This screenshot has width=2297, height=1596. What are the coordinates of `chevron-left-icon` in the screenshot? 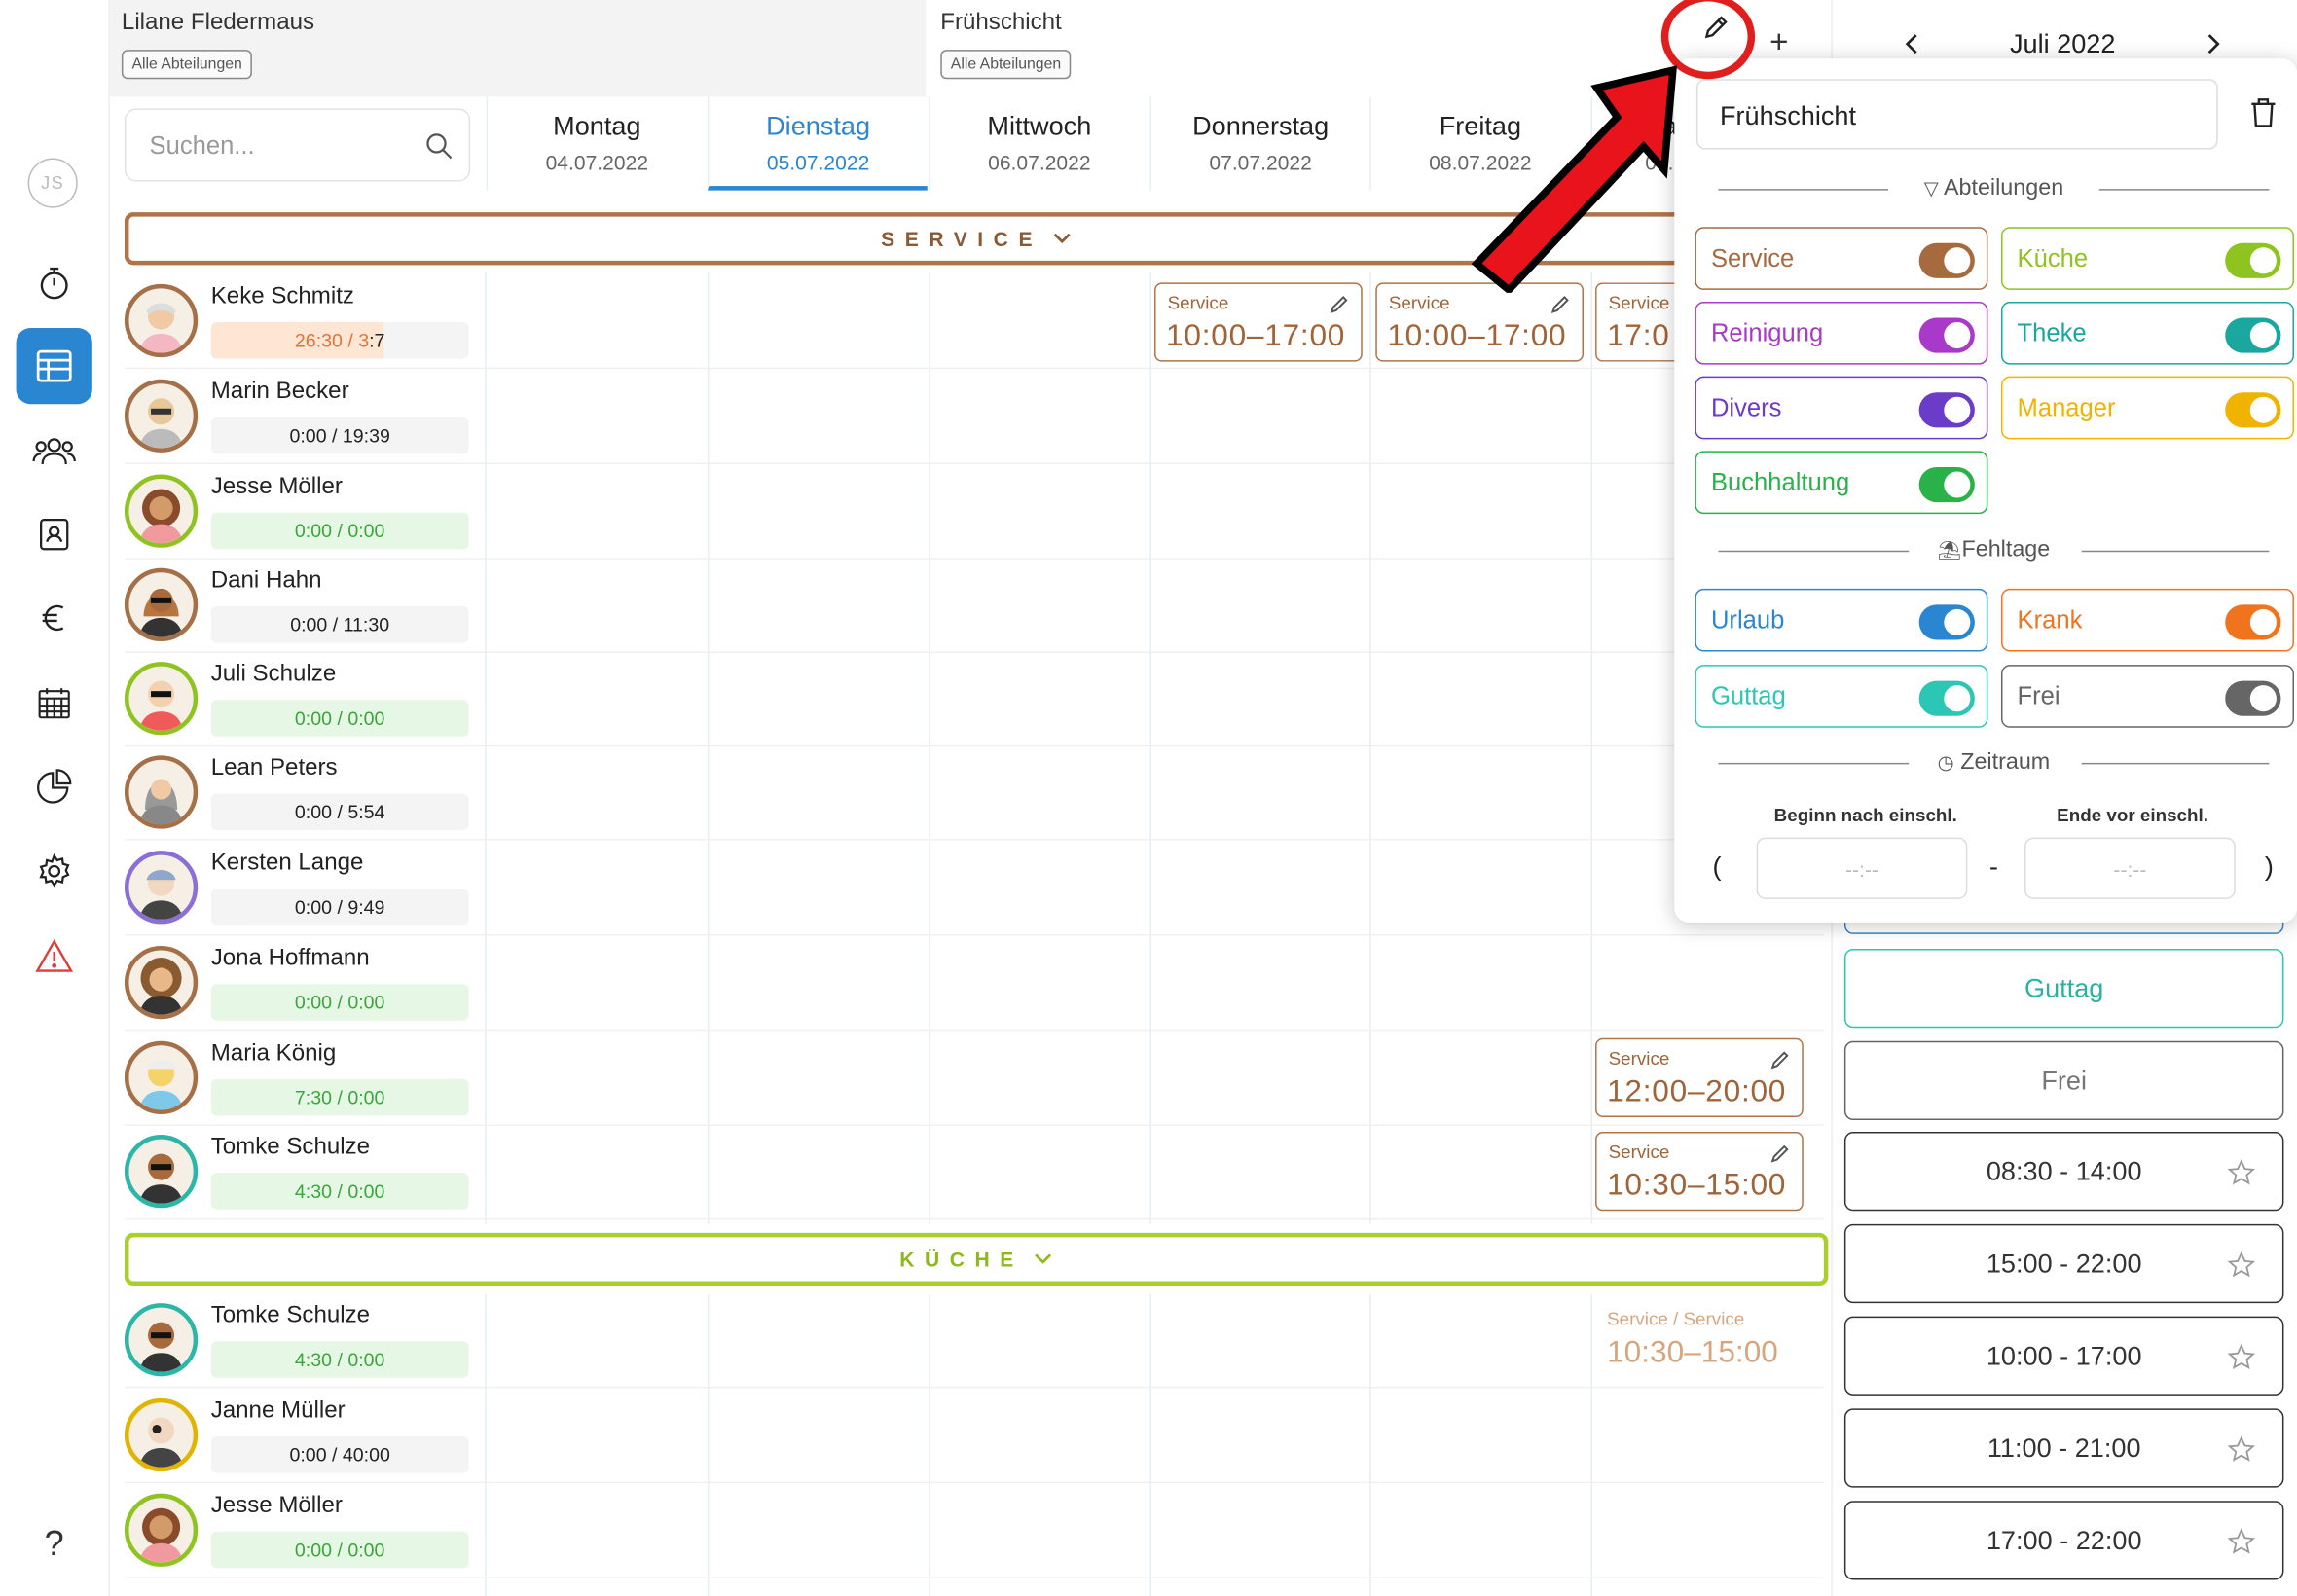 It's located at (1912, 43).